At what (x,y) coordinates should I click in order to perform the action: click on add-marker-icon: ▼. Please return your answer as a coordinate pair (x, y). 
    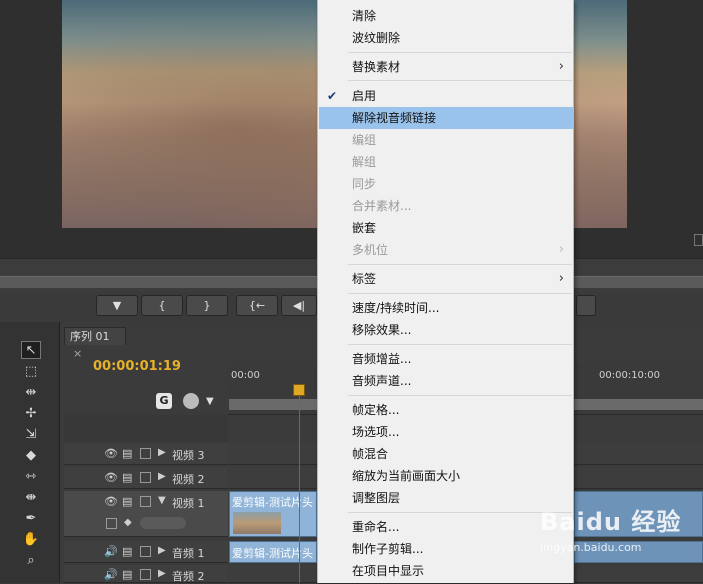
    Looking at the image, I should click on (210, 401).